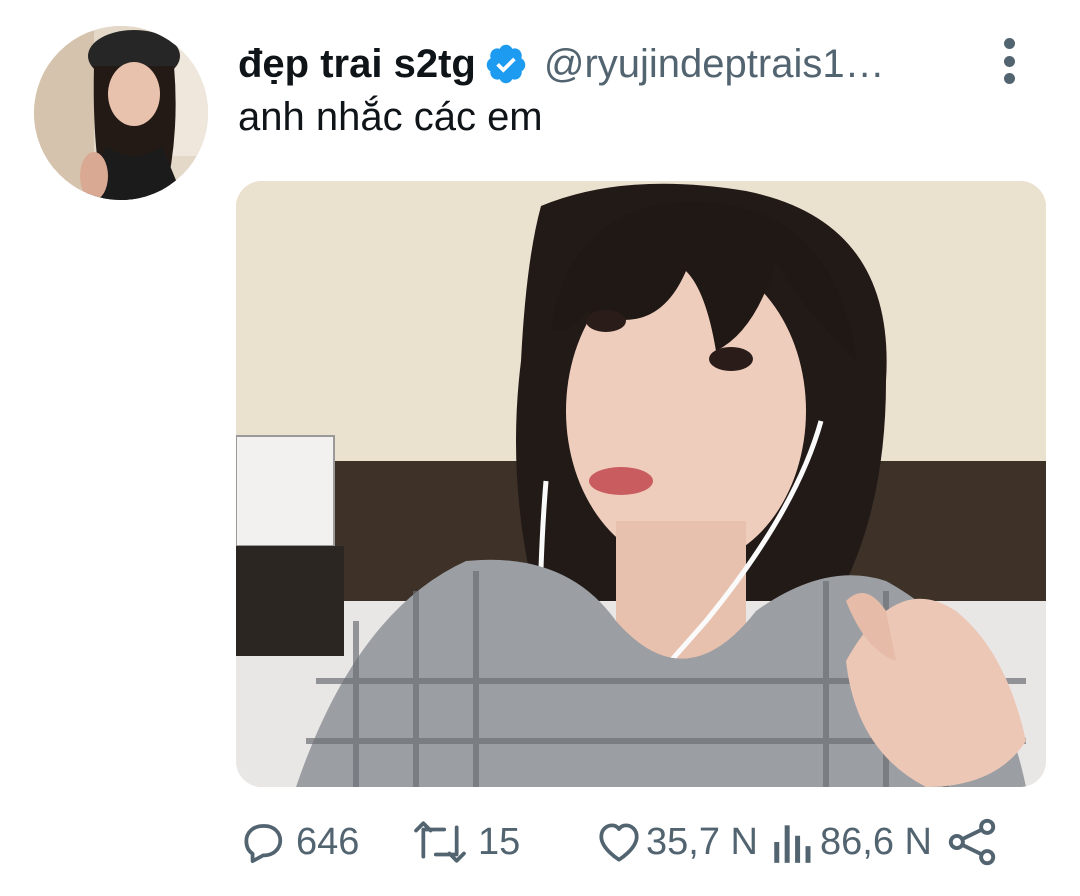 The image size is (1080, 896). I want to click on views-button: 86,6 N, so click(851, 842).